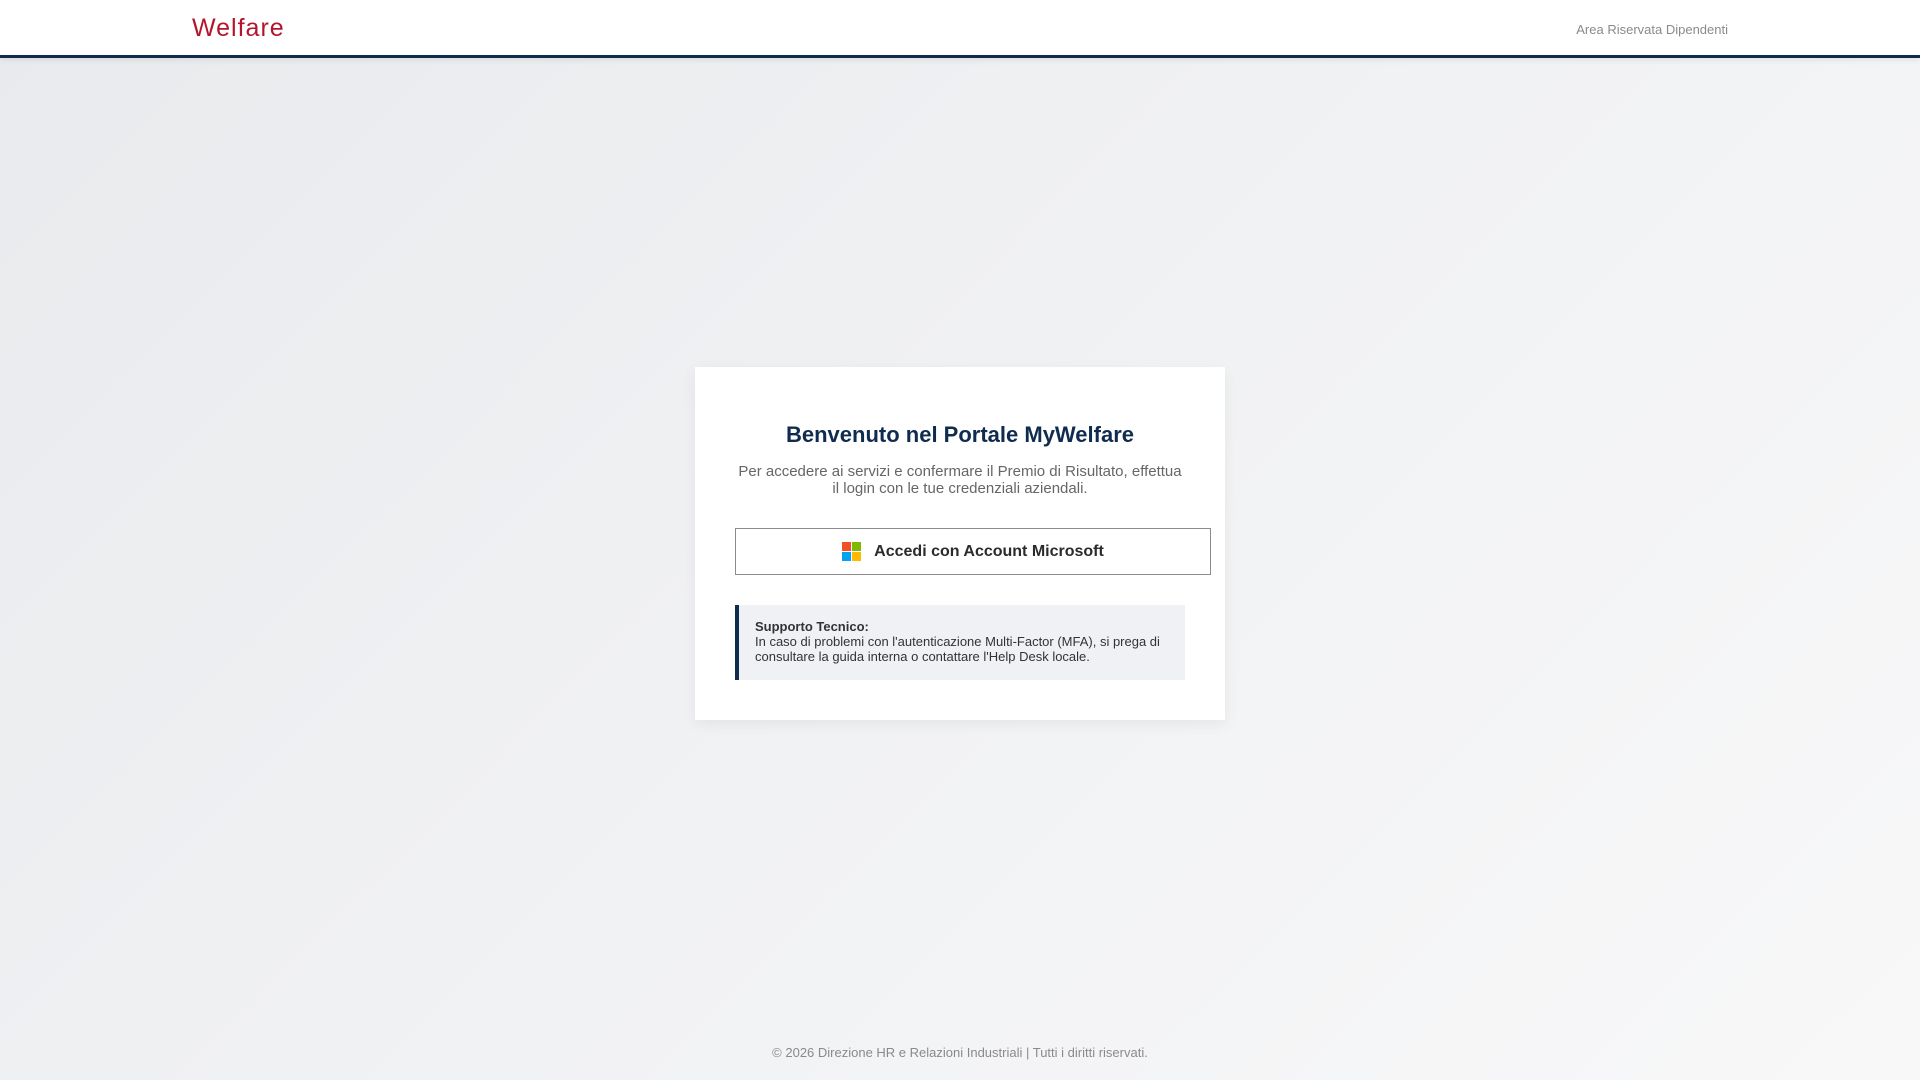 This screenshot has width=1920, height=1080. I want to click on top-header: Welfare Area Riservata Dipendenti, so click(960, 29).